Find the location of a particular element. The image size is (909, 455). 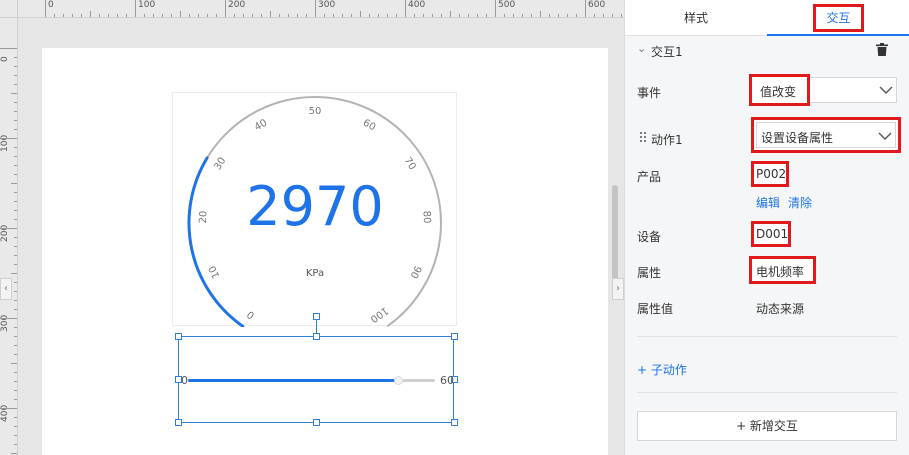

gauge-tick-label: 20 is located at coordinates (204, 216).